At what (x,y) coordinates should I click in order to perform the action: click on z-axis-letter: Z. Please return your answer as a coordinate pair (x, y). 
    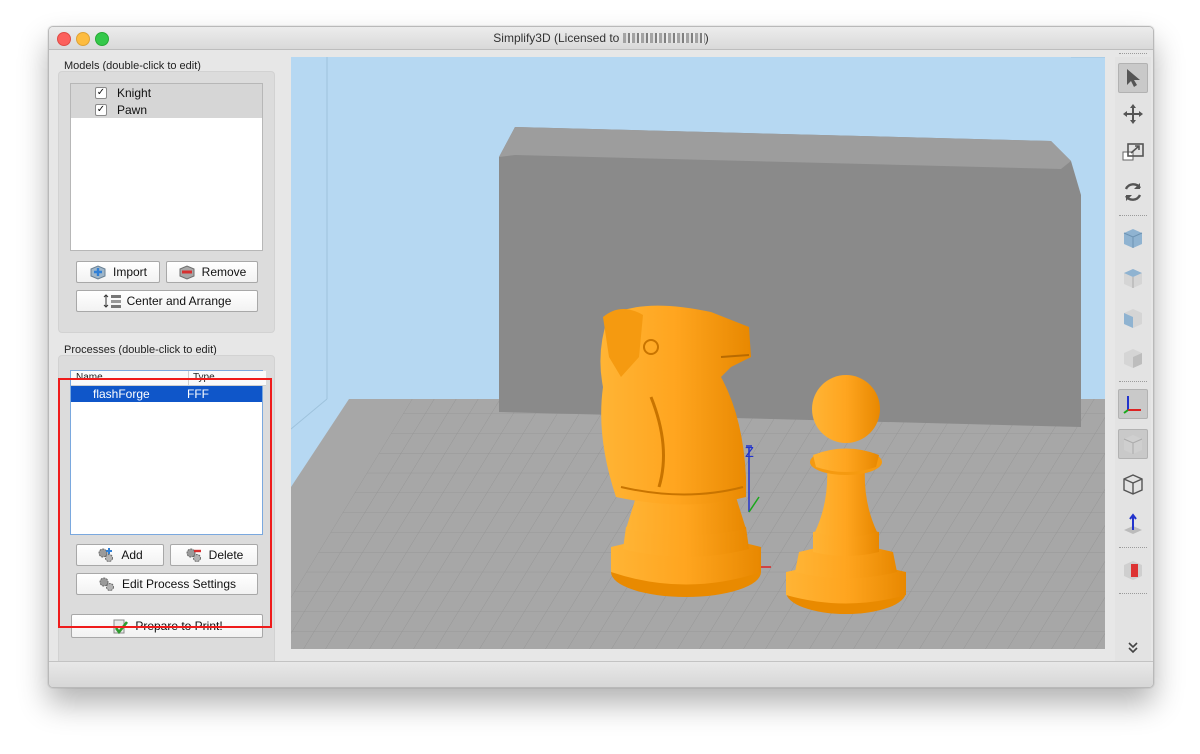
    Looking at the image, I should click on (749, 453).